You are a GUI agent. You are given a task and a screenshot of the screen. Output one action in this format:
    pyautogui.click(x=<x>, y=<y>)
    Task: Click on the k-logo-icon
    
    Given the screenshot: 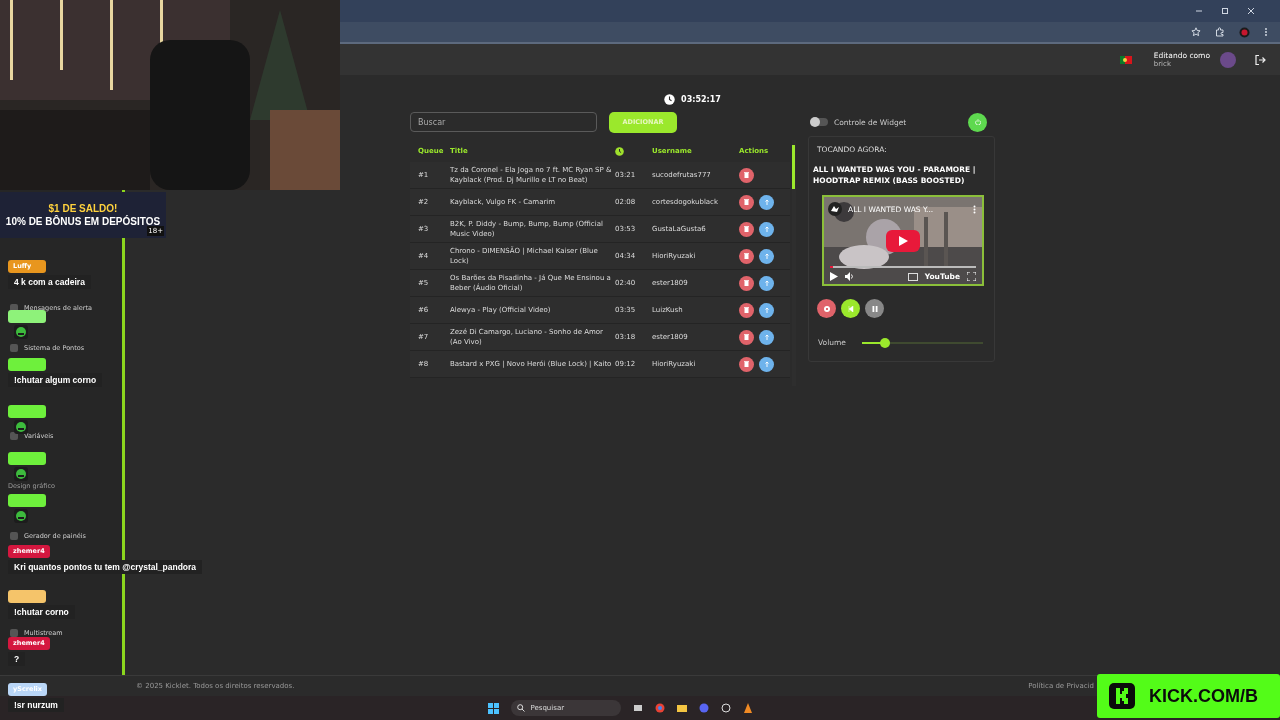 What is the action you would take?
    pyautogui.click(x=1122, y=696)
    